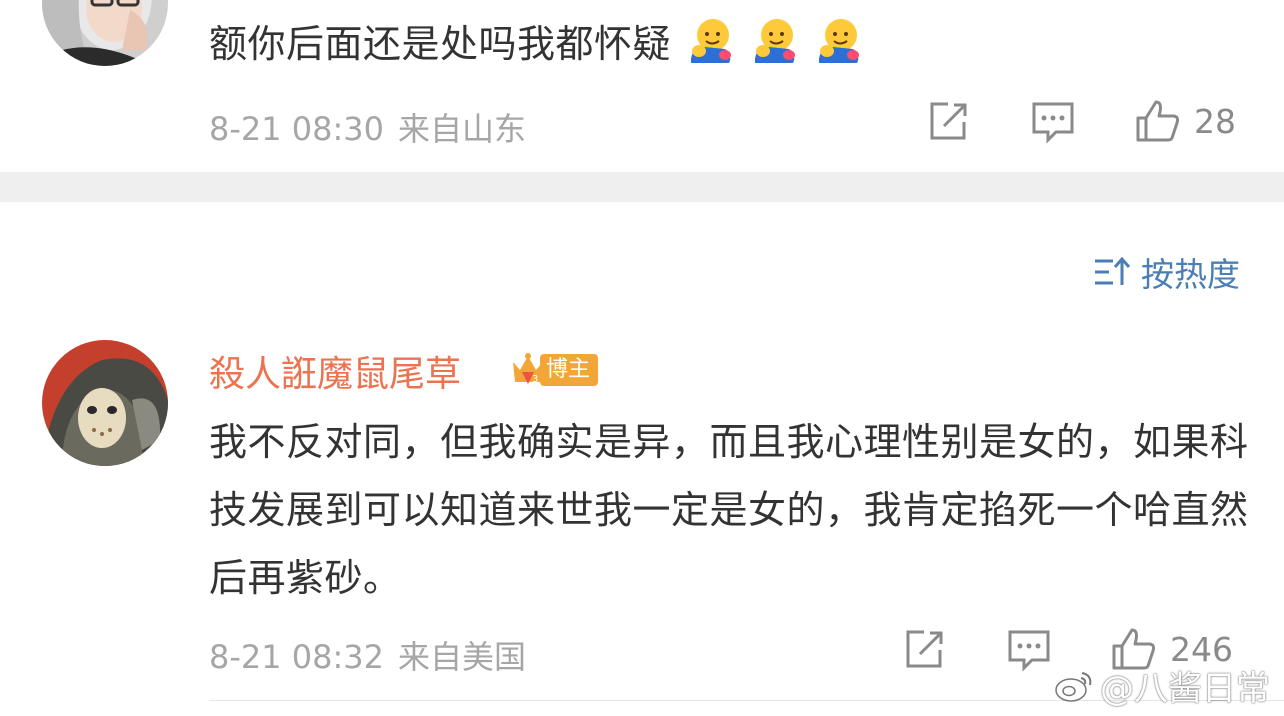 The height and width of the screenshot is (716, 1284). Describe the element at coordinates (335, 371) in the screenshot. I see `username: 殺人誑魔鼠尾草` at that location.